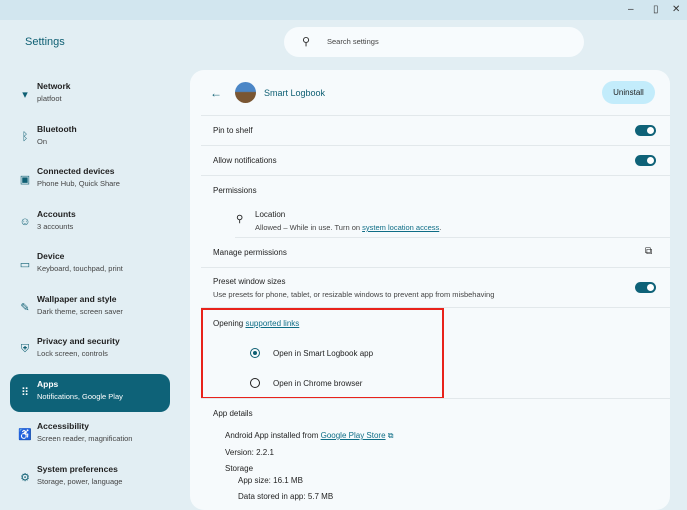 This screenshot has width=687, height=510. I want to click on sidebar-item-sublabel: Phone Hub, Quick Share, so click(78, 183).